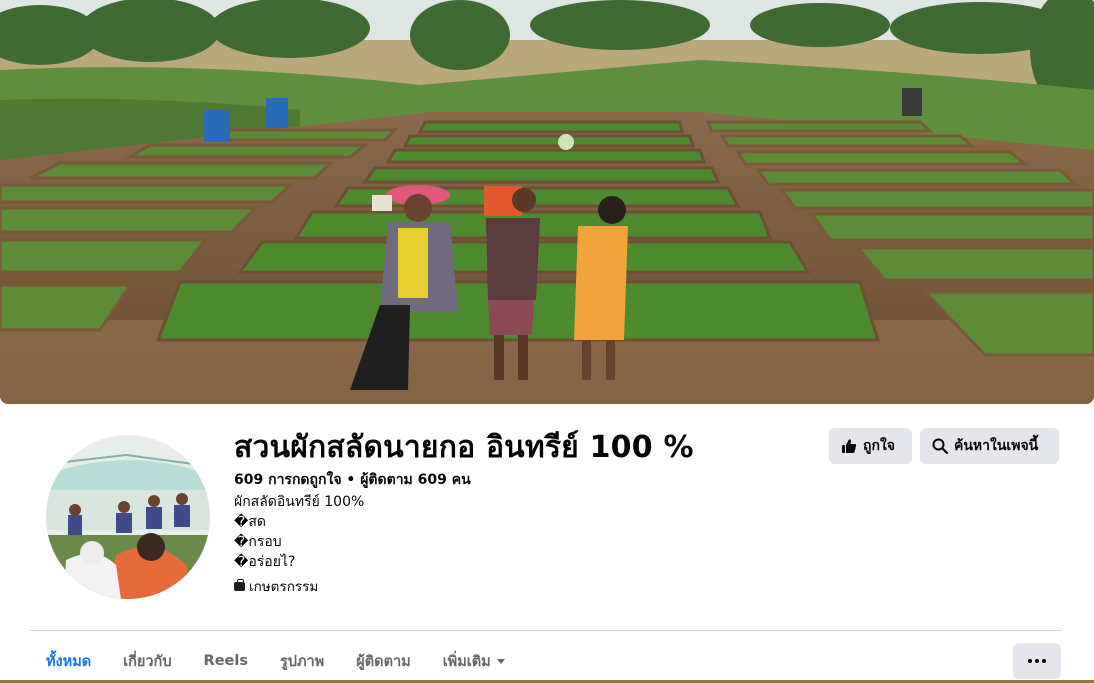 This screenshot has width=1094, height=683. I want to click on divider, so click(546, 630).